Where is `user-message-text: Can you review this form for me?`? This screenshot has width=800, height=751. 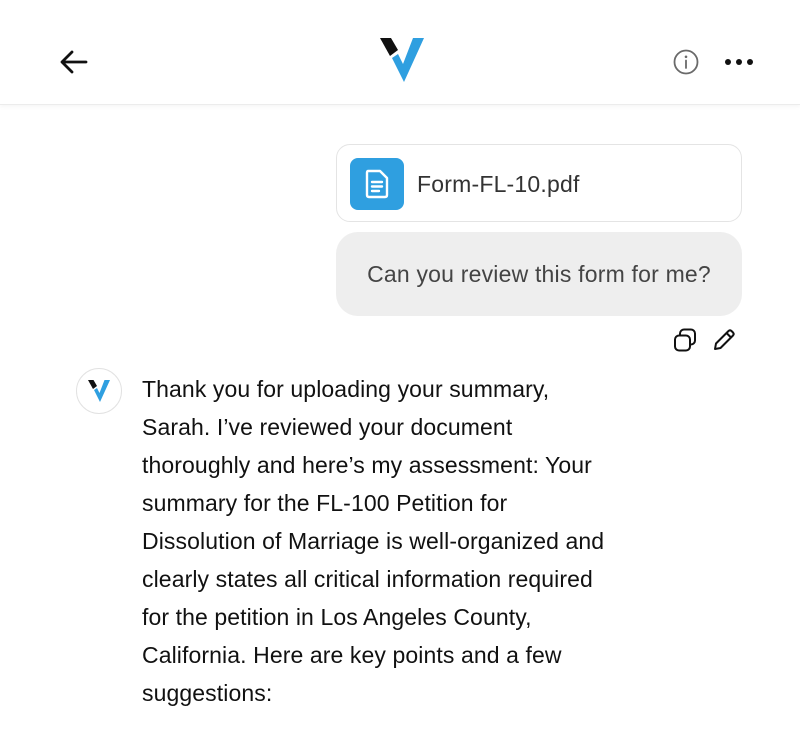
user-message-text: Can you review this form for me? is located at coordinates (539, 273).